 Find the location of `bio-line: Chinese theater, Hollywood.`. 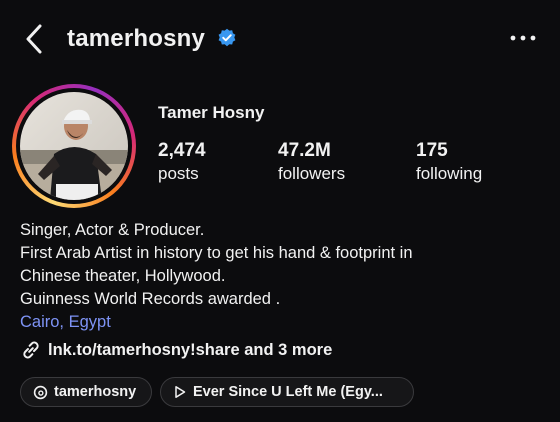

bio-line: Chinese theater, Hollywood. is located at coordinates (123, 276).